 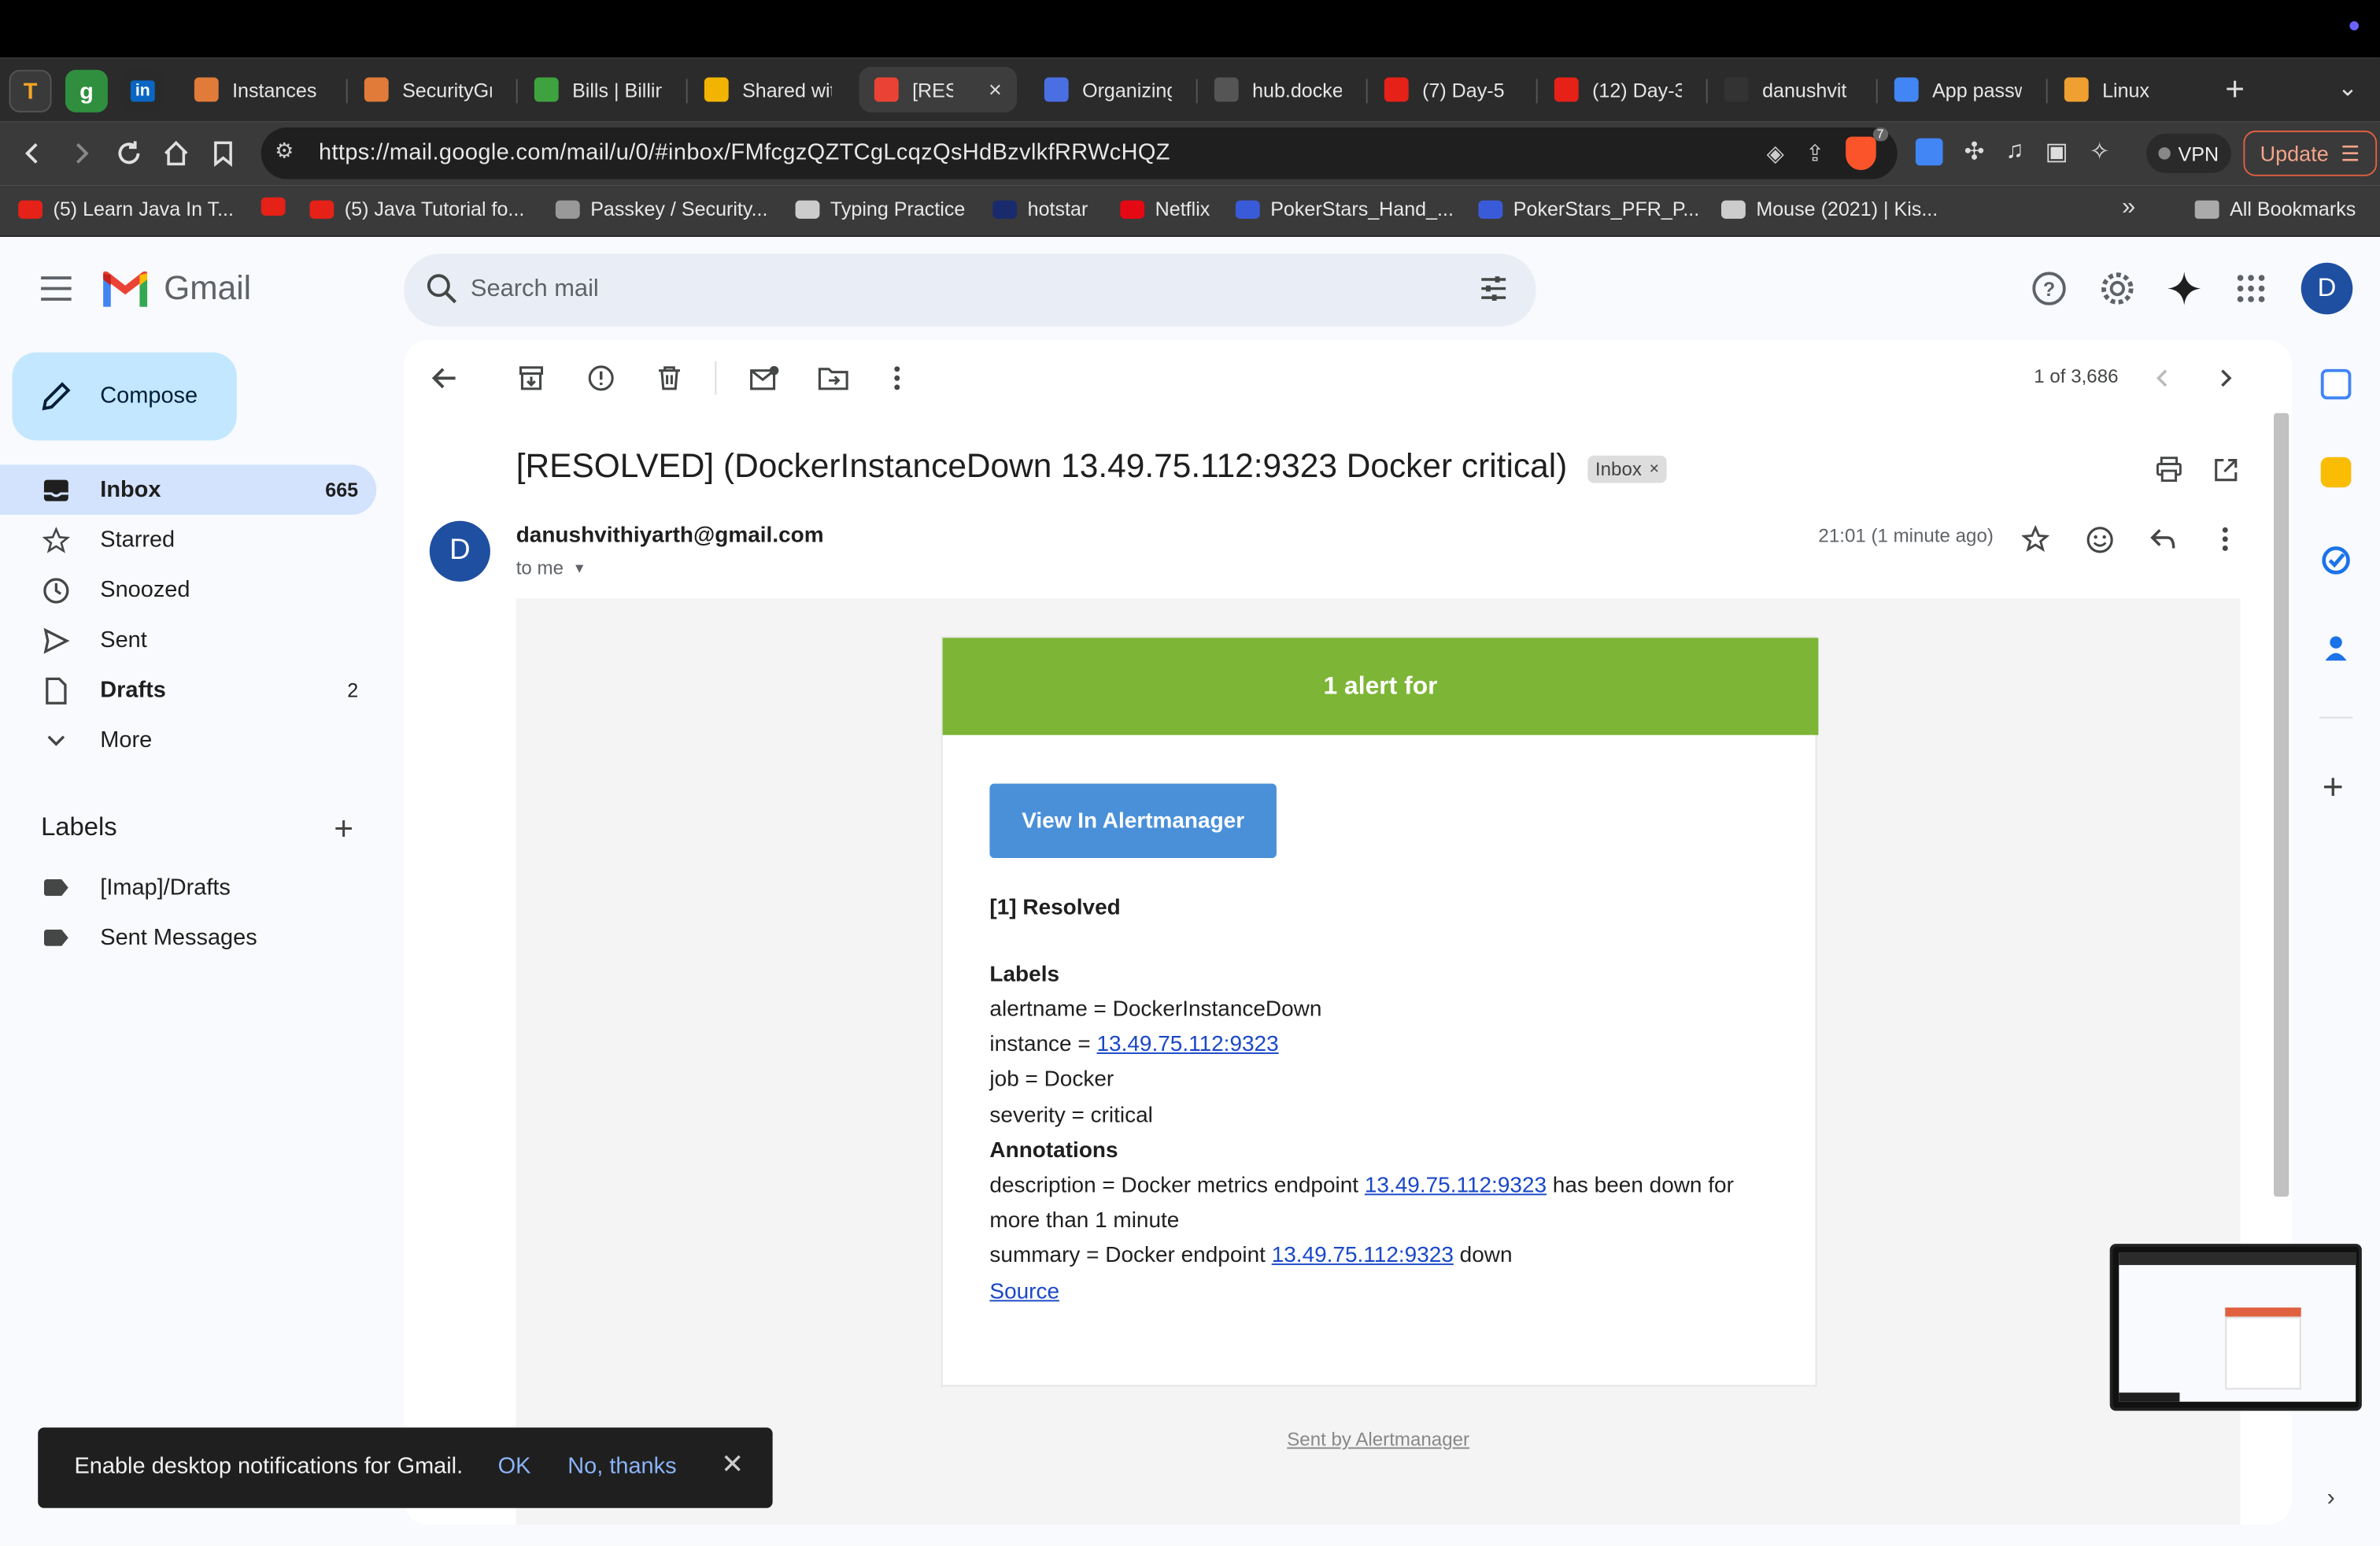 What do you see at coordinates (2348, 88) in the screenshot?
I see `tab-list-chevron-icon: ⌄` at bounding box center [2348, 88].